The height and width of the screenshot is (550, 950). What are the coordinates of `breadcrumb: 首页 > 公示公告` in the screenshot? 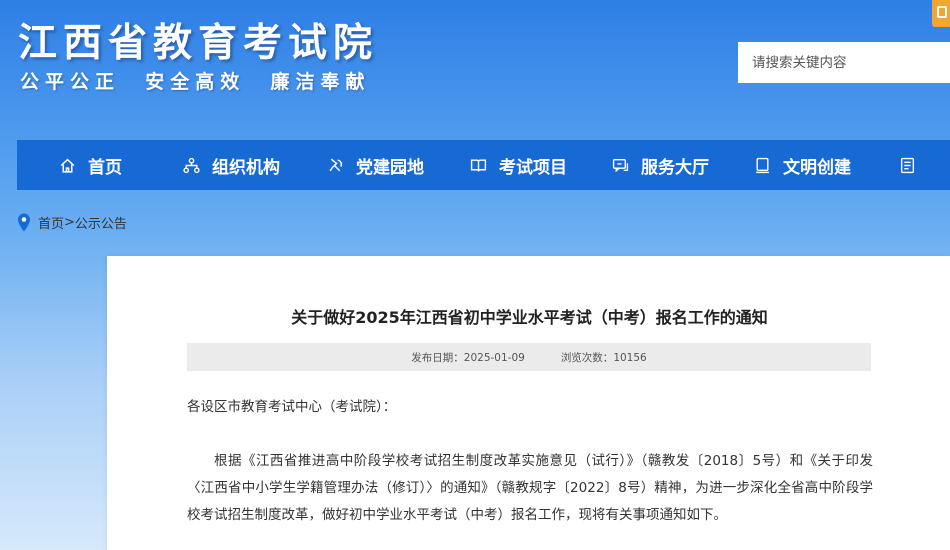 It's located at (72, 222).